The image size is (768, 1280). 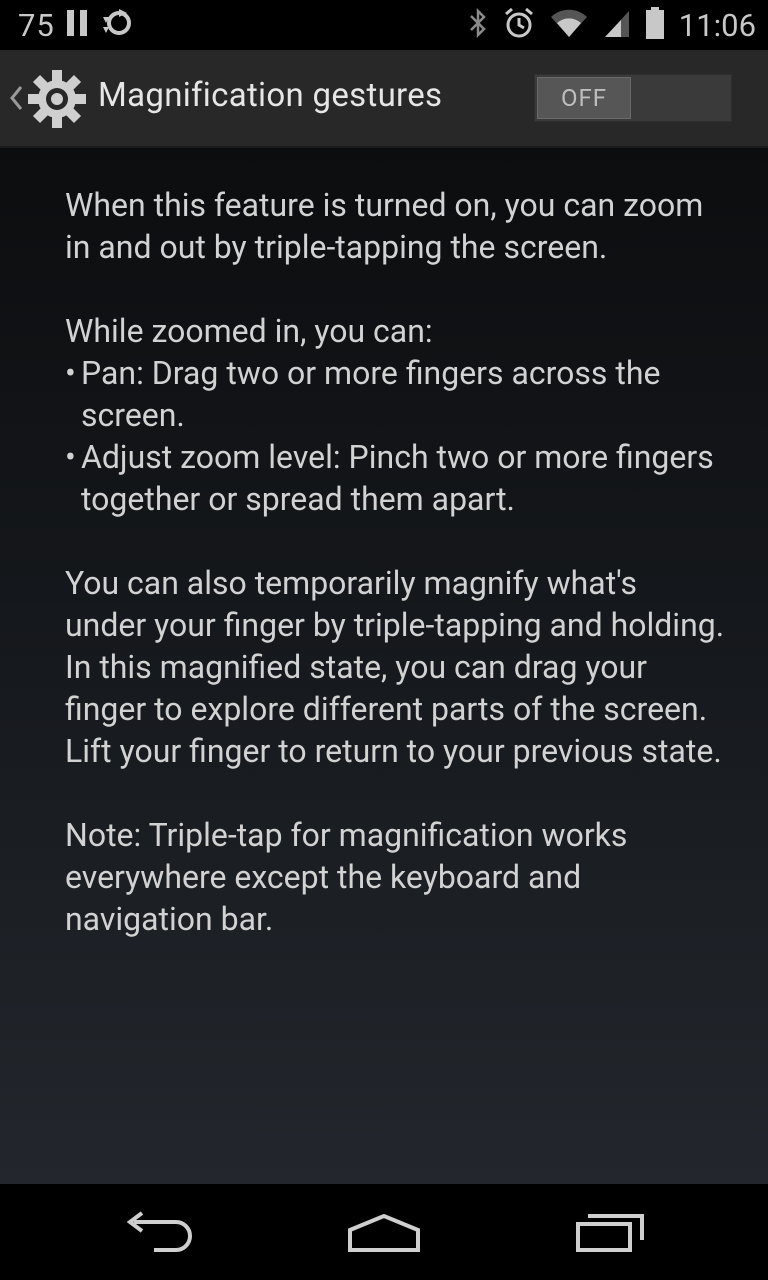 I want to click on zoomed-heading: While zoomed in, you can:, so click(x=249, y=331).